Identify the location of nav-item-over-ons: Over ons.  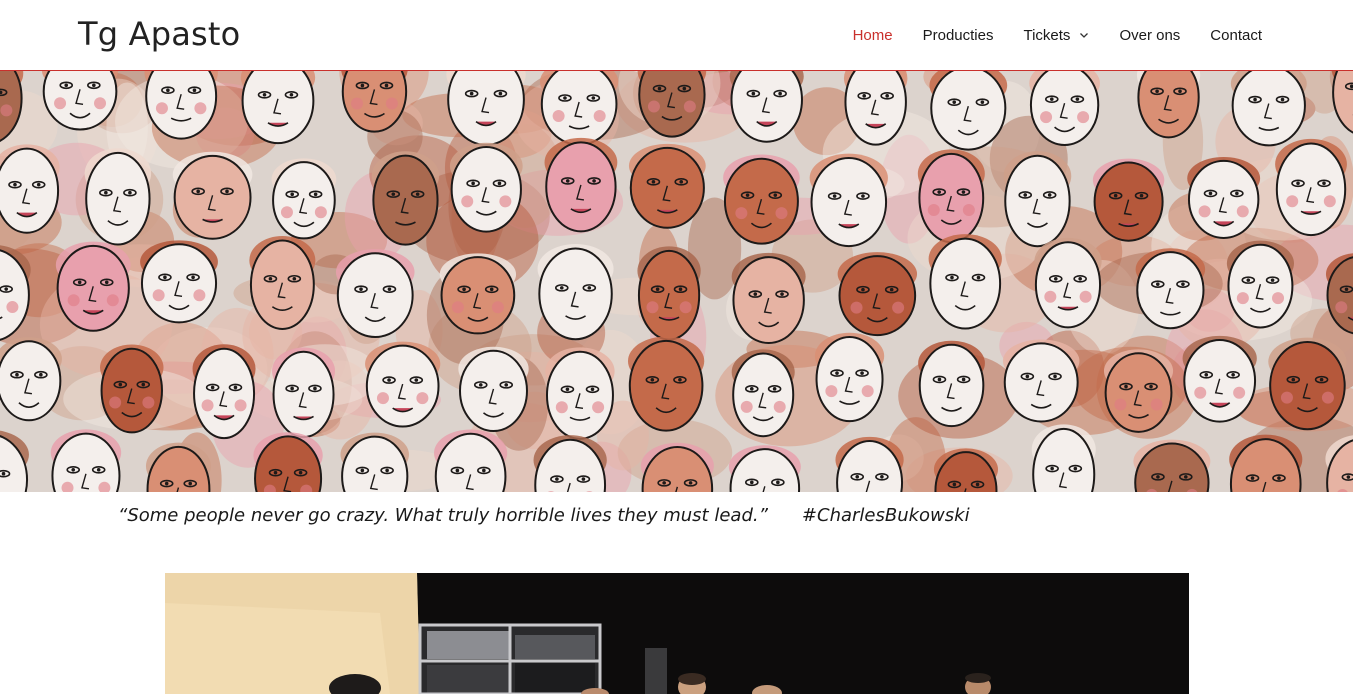
(1149, 35).